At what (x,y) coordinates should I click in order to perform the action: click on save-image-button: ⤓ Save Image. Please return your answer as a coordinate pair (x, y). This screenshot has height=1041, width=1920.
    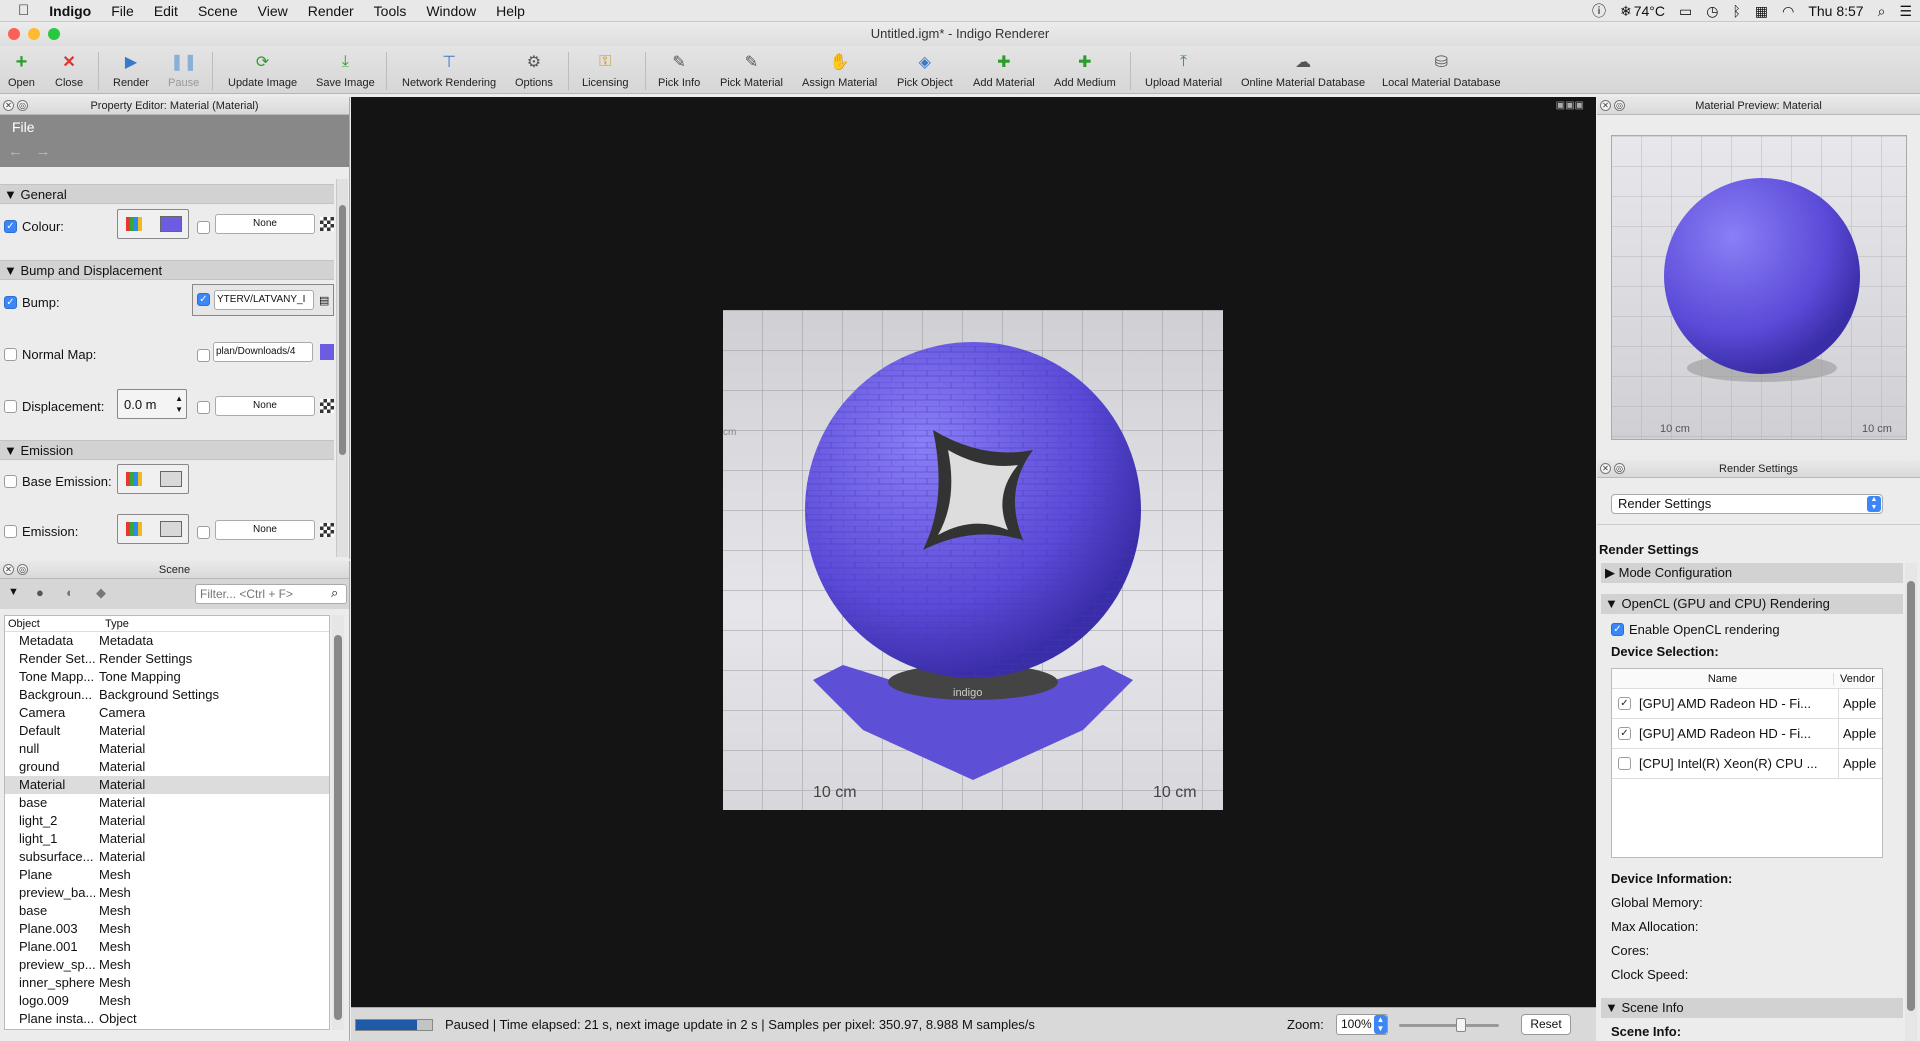
    Looking at the image, I should click on (345, 70).